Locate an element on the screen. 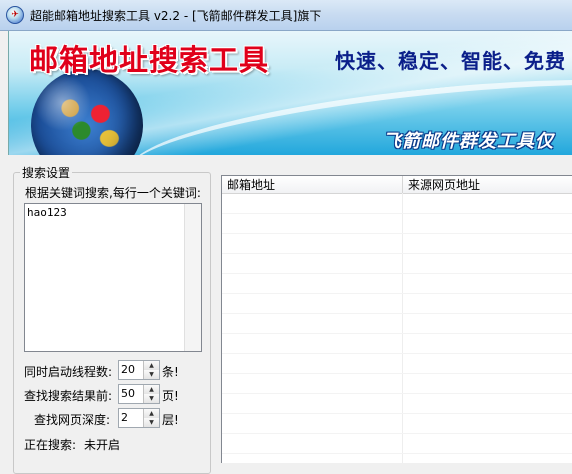  keyword-scrollbar is located at coordinates (192, 277).